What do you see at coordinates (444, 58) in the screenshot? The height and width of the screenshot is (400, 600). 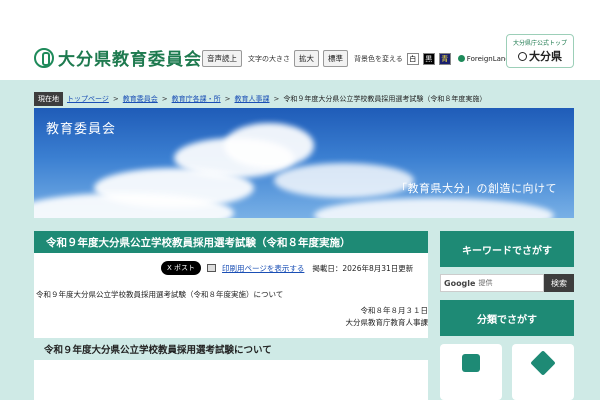 I see `bg-blue-button: 青` at bounding box center [444, 58].